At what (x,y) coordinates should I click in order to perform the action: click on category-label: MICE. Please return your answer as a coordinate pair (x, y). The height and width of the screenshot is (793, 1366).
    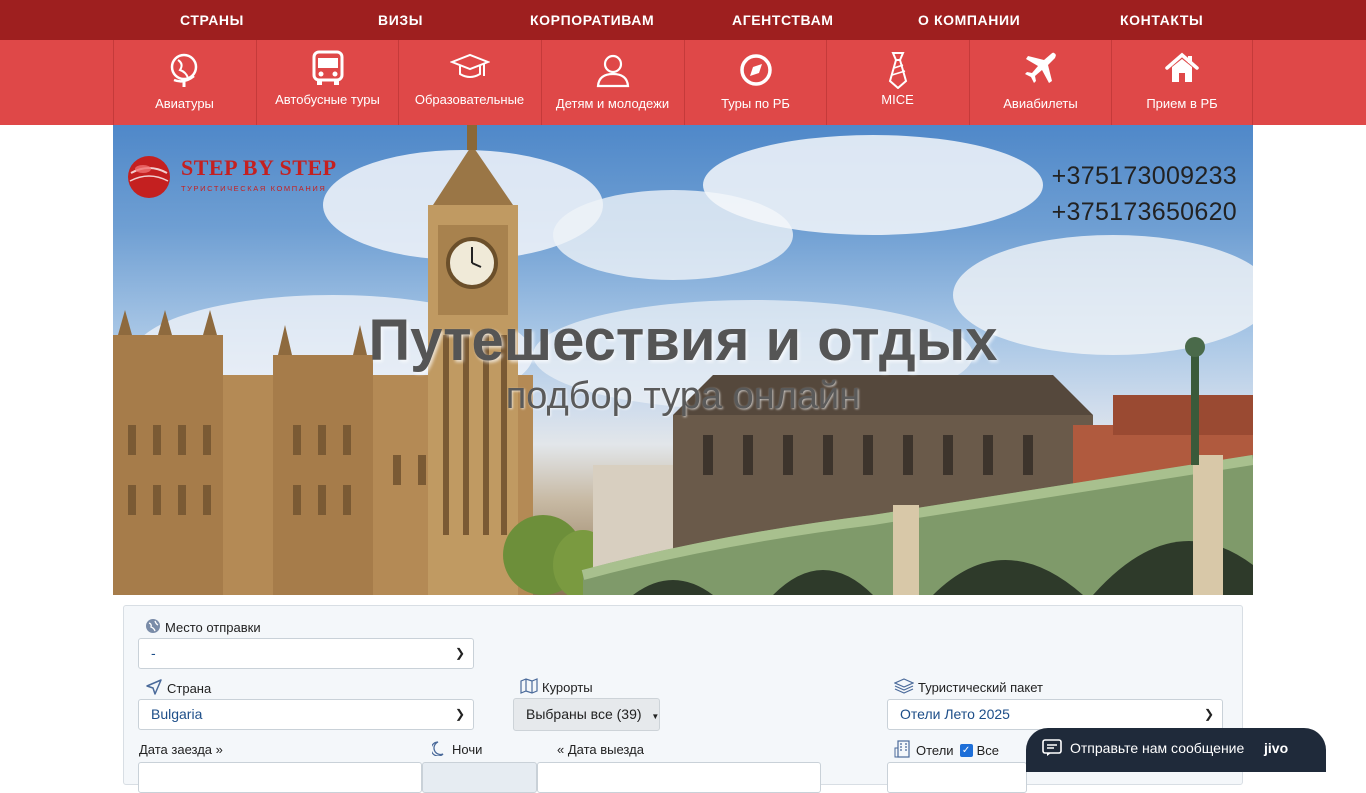
    Looking at the image, I should click on (897, 99).